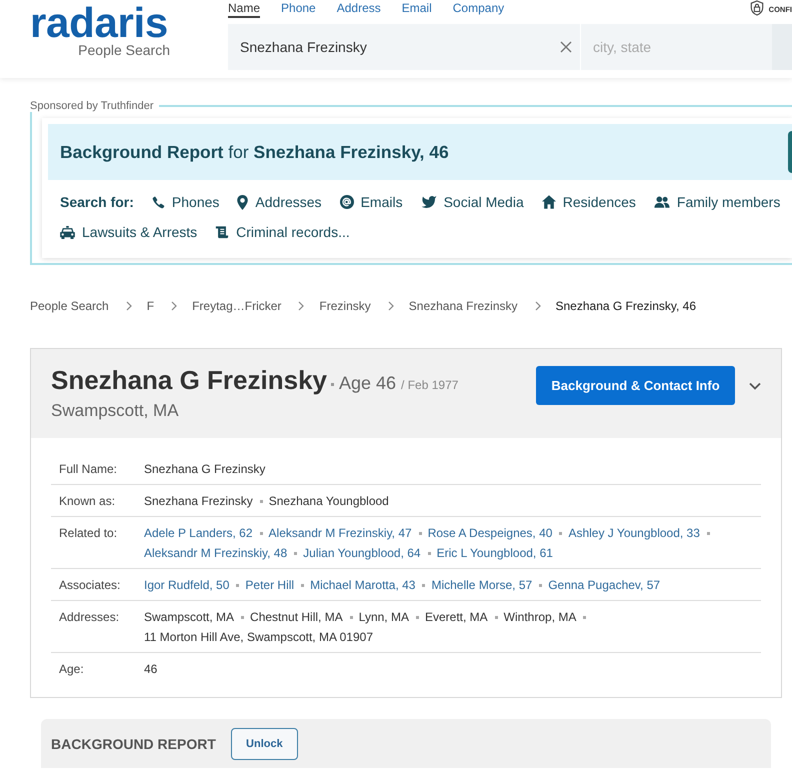 This screenshot has width=792, height=771. What do you see at coordinates (456, 617) in the screenshot?
I see `detail-value: Everett, MA` at bounding box center [456, 617].